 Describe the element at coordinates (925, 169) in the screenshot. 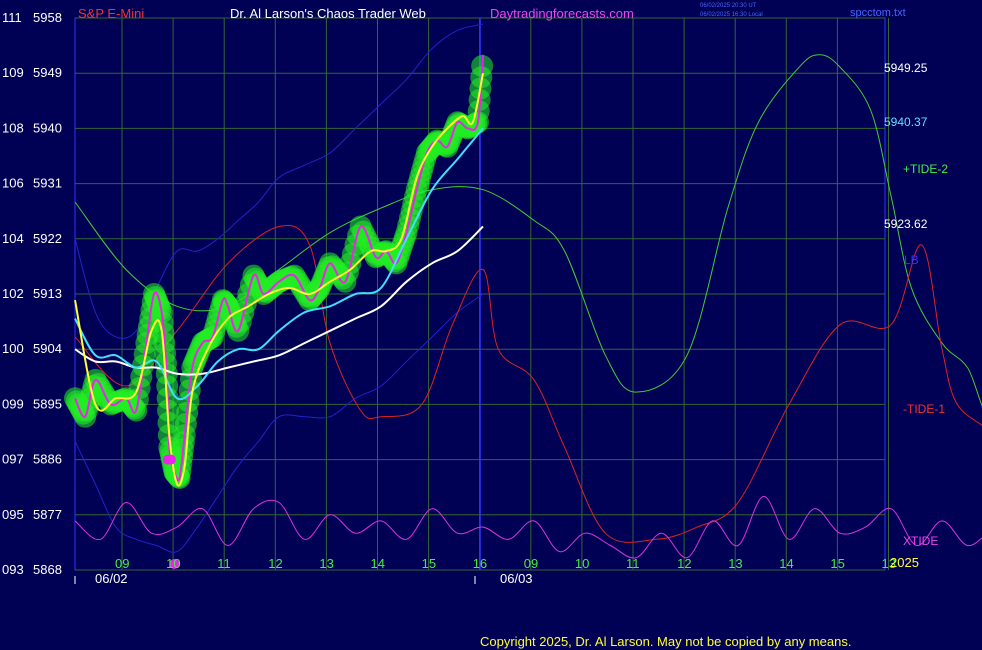

I see `right-label: +TIDE-2` at that location.